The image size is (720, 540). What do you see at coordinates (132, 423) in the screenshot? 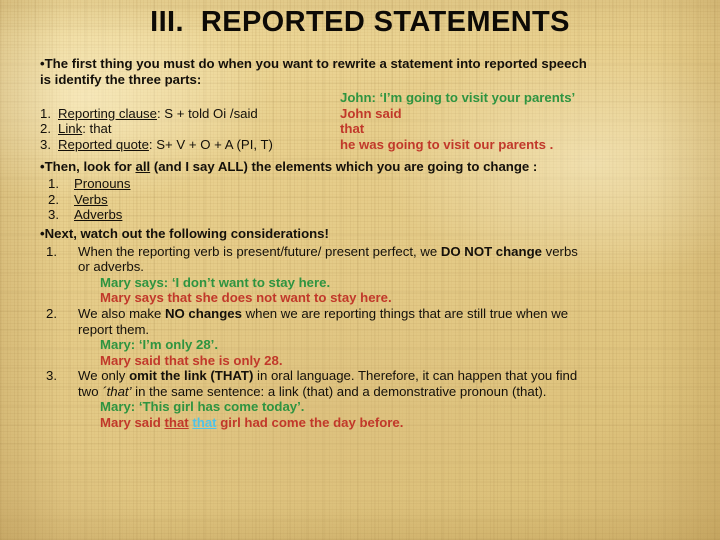
I see `reported-prefix: Mary said` at bounding box center [132, 423].